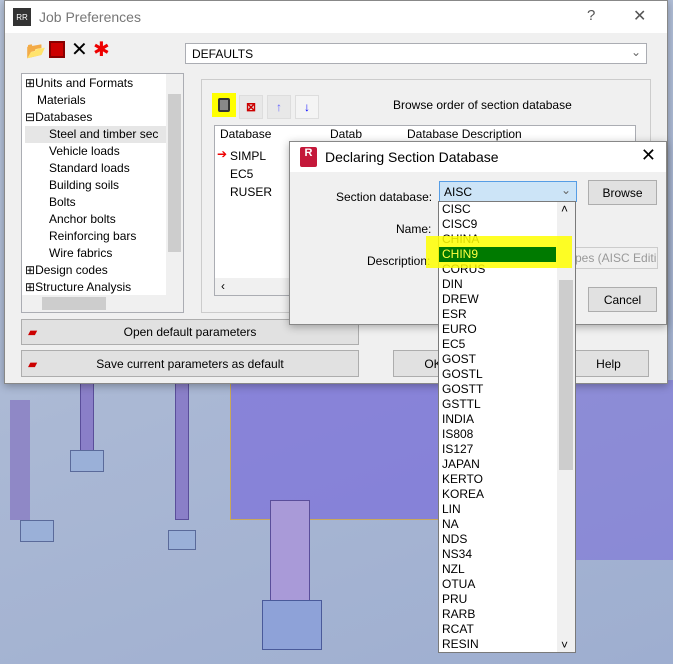 Image resolution: width=673 pixels, height=664 pixels. Describe the element at coordinates (507, 284) in the screenshot. I see `dropdown-option: DIN` at that location.